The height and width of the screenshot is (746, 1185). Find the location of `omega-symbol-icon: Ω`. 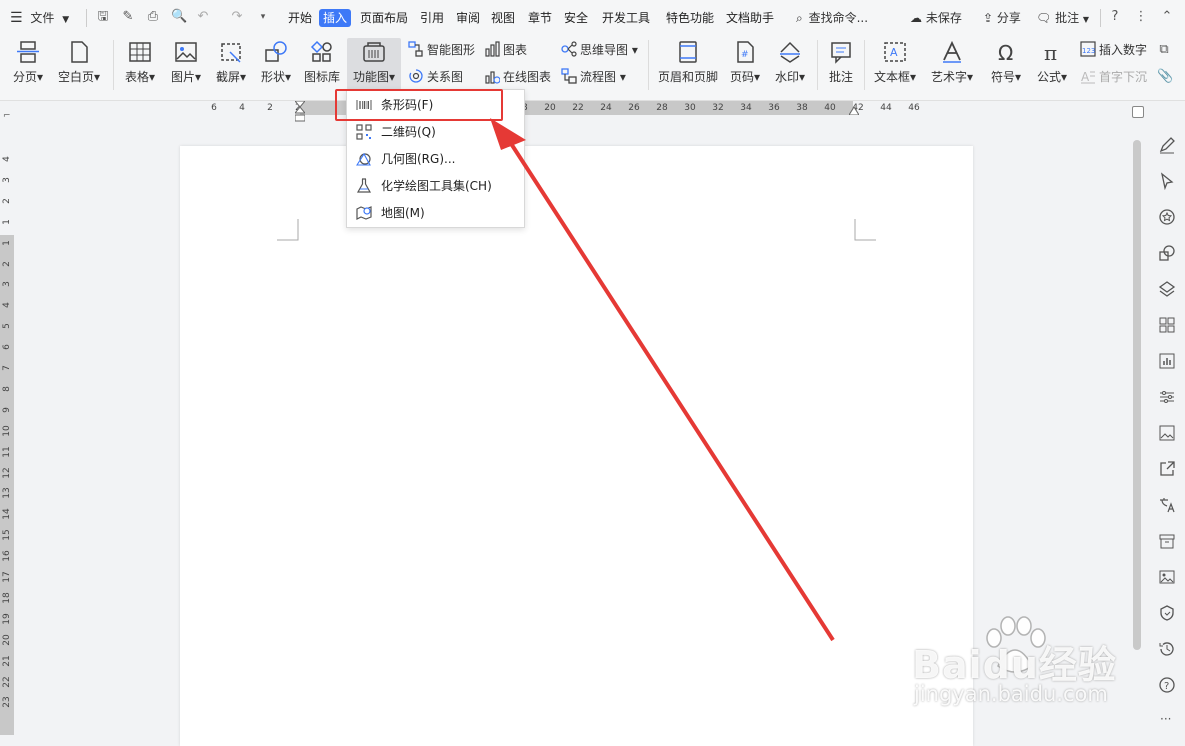

omega-symbol-icon: Ω is located at coordinates (1005, 52).